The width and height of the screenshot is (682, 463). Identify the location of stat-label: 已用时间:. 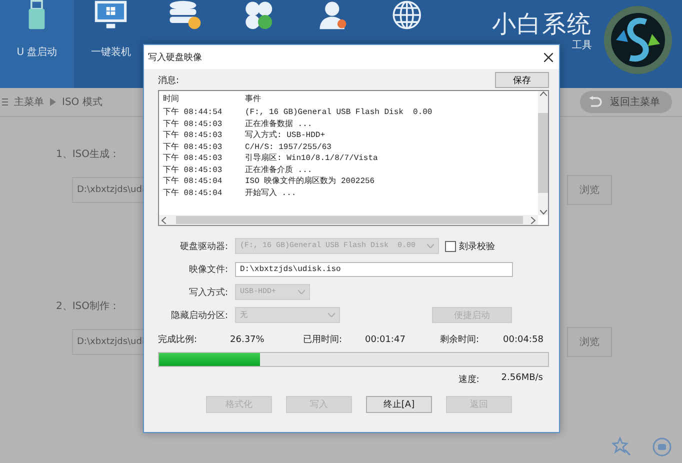
(323, 340).